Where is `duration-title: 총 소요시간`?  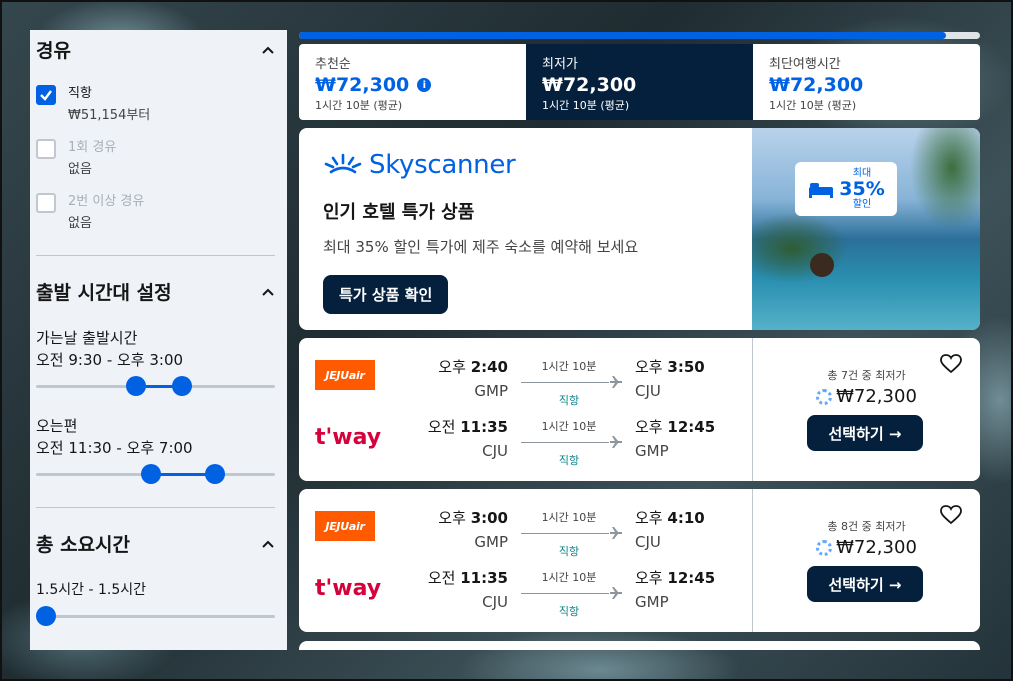
duration-title: 총 소요시간 is located at coordinates (83, 545).